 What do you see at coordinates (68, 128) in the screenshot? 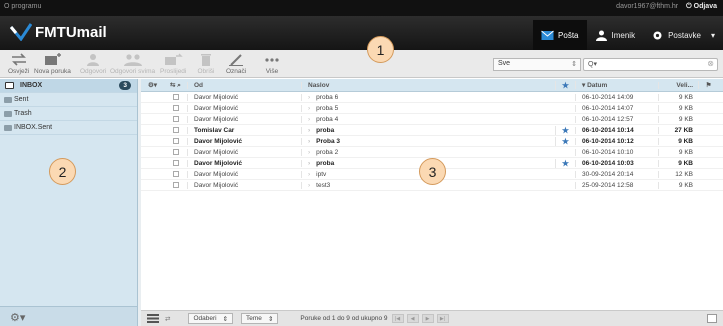
I see `folder-inbox-sent: INBOX.Sent` at bounding box center [68, 128].